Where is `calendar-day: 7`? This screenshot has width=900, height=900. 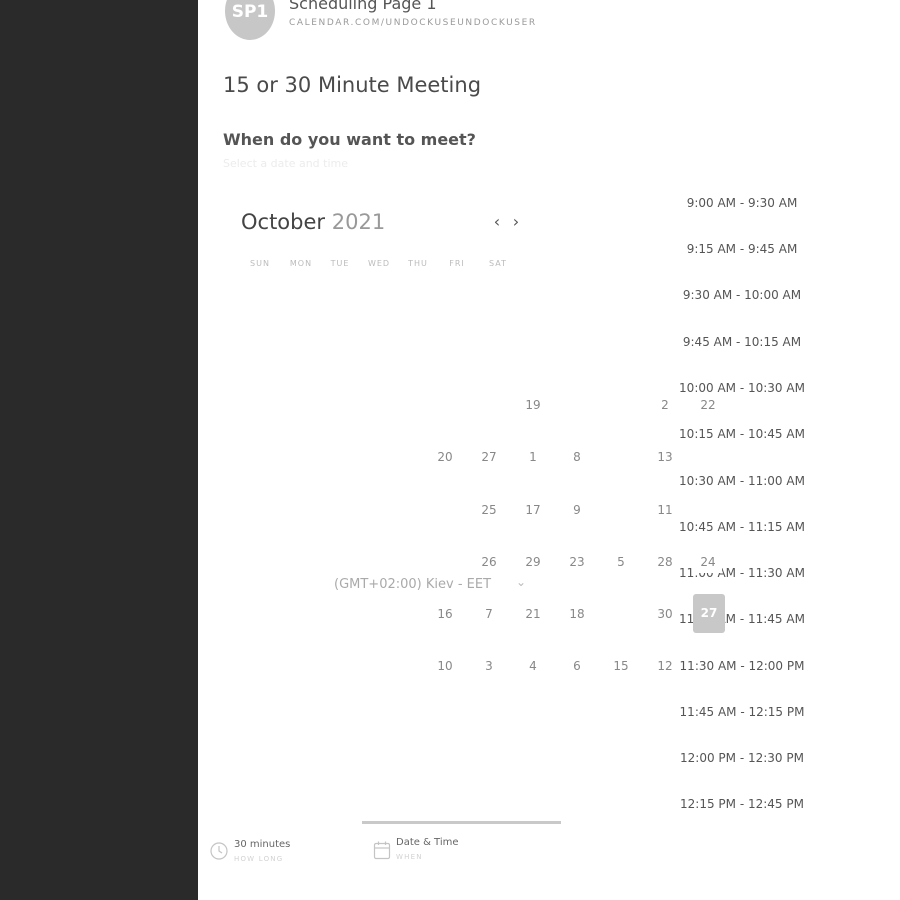 calendar-day: 7 is located at coordinates (489, 614).